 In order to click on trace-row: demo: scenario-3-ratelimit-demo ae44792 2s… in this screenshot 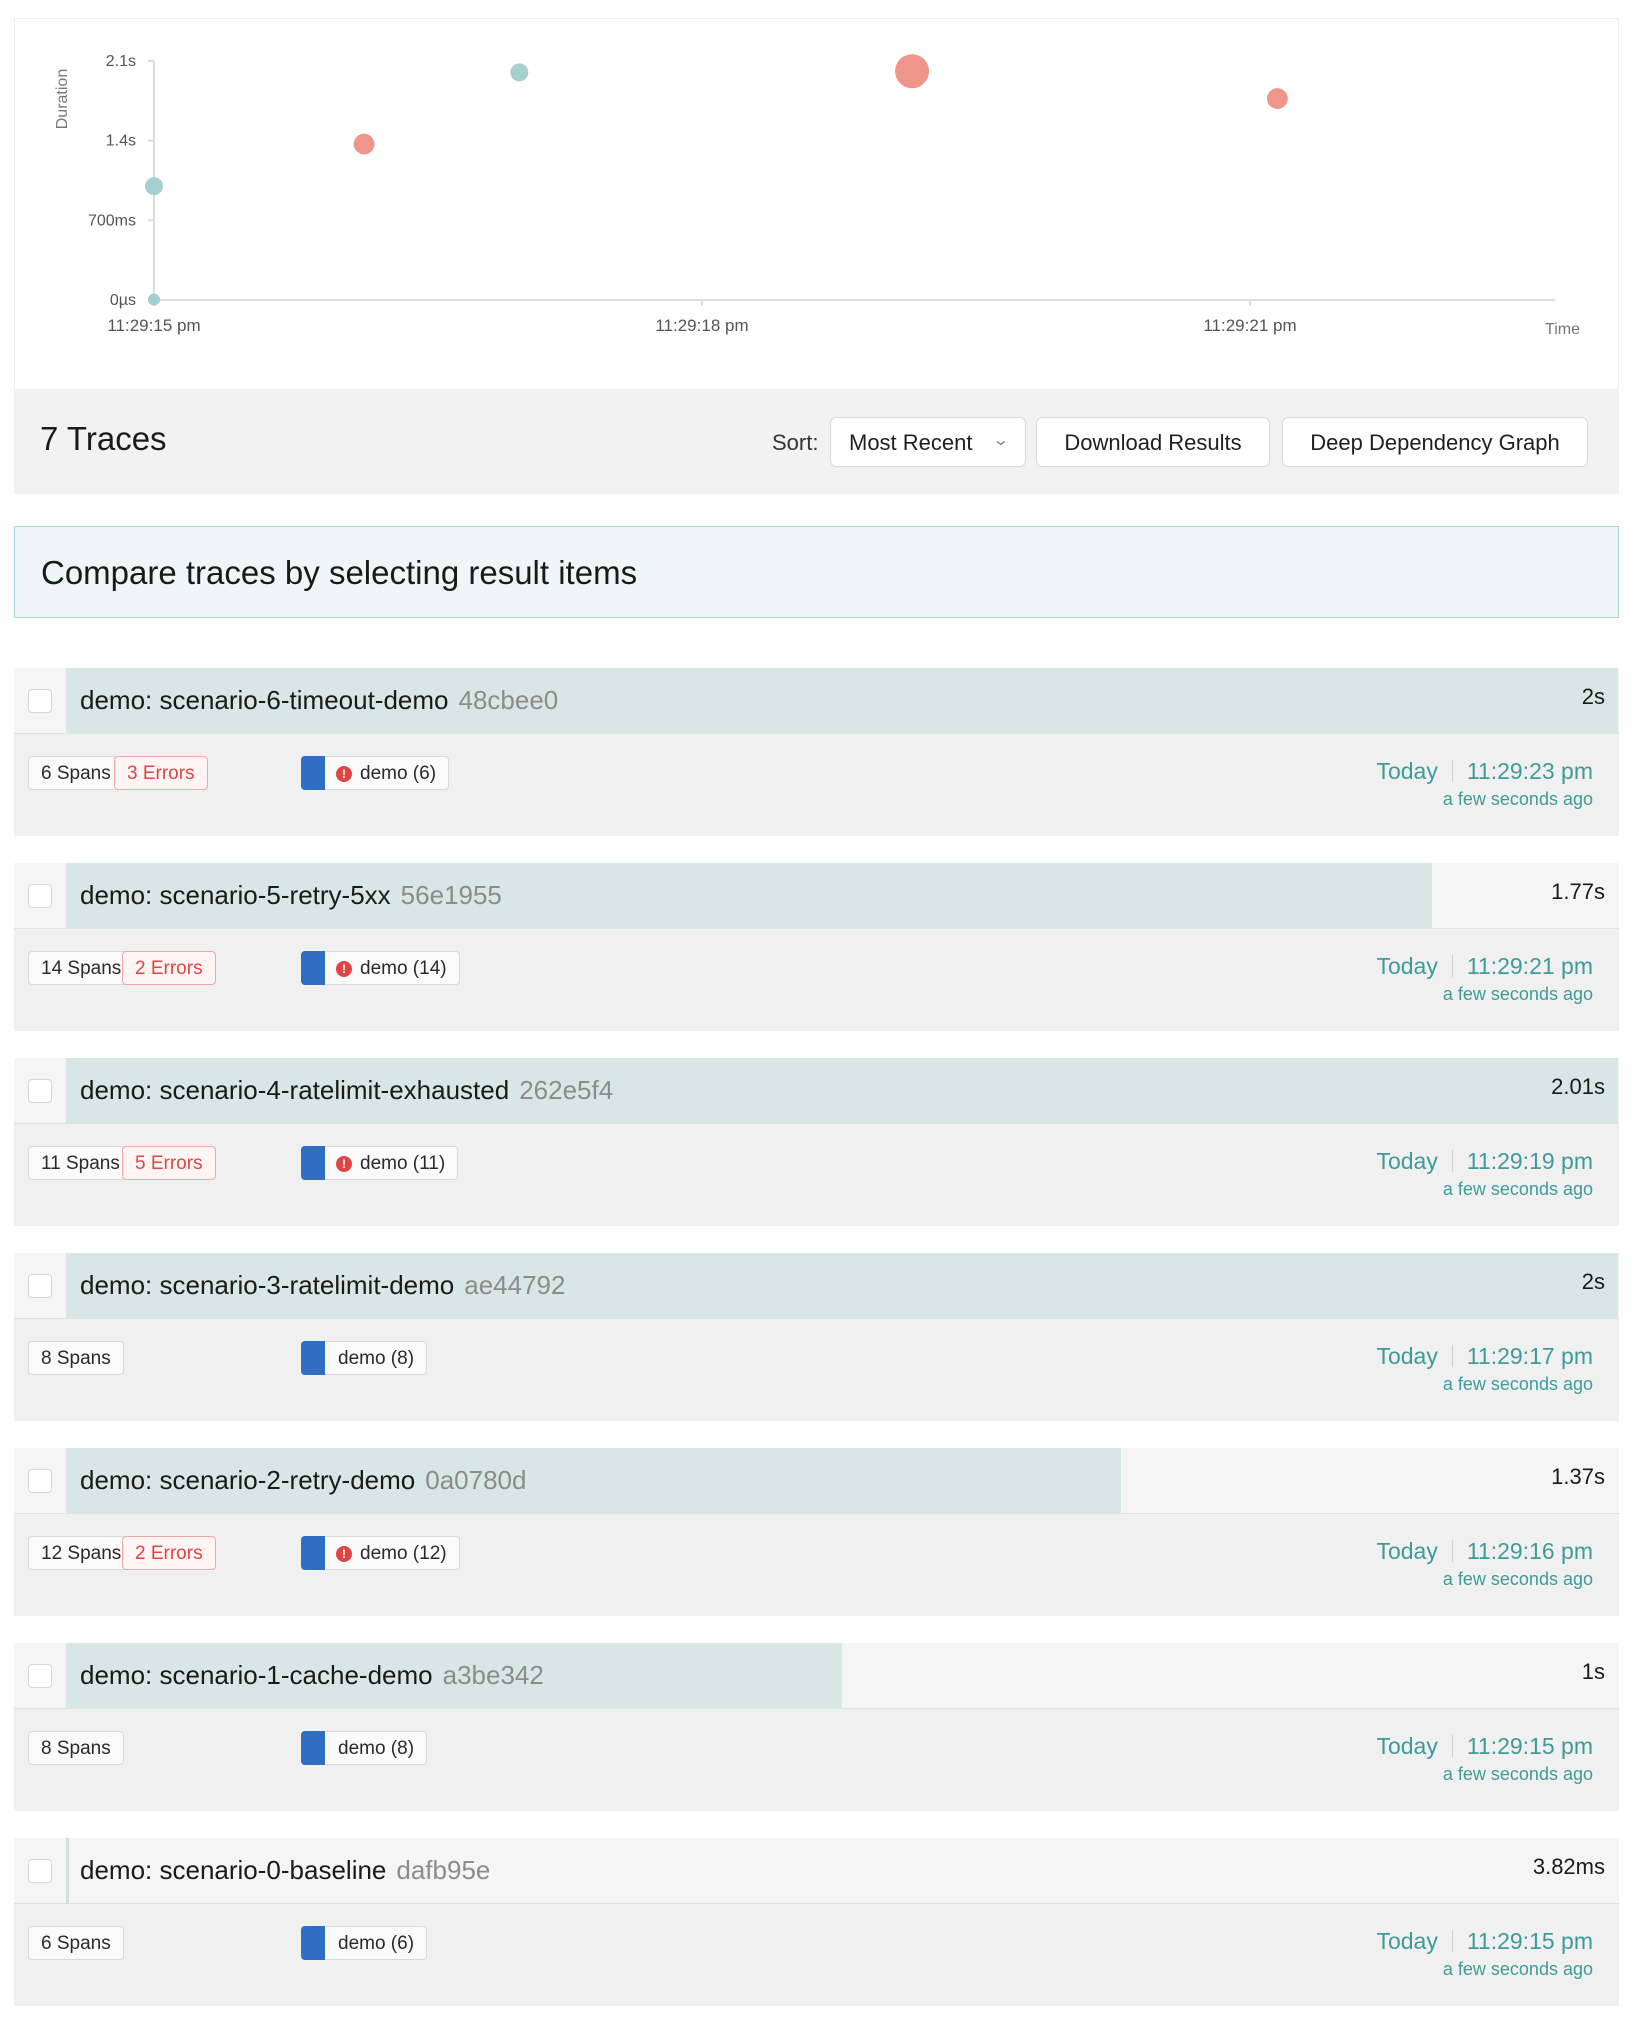, I will do `click(816, 1337)`.